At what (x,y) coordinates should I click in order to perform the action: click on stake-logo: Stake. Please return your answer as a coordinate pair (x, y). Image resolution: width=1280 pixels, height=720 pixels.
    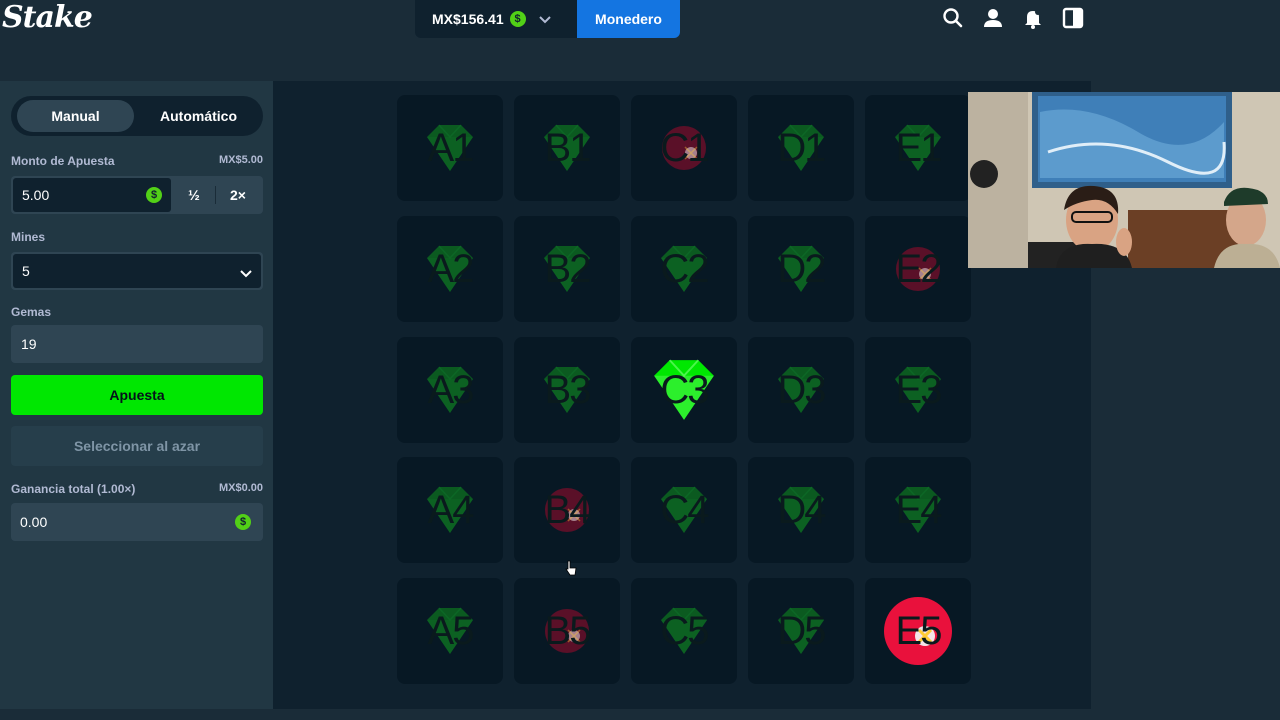
    Looking at the image, I should click on (47, 18).